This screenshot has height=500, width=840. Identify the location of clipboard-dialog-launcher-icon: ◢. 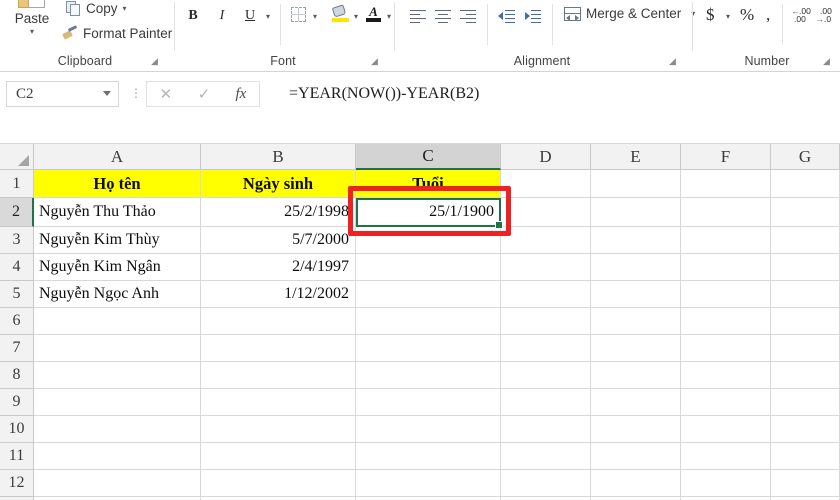
(155, 61).